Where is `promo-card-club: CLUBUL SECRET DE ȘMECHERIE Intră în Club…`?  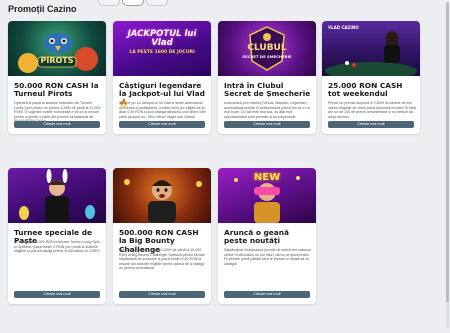
promo-card-club: CLUBUL SECRET DE ȘMECHERIE Intră în Club… is located at coordinates (267, 77).